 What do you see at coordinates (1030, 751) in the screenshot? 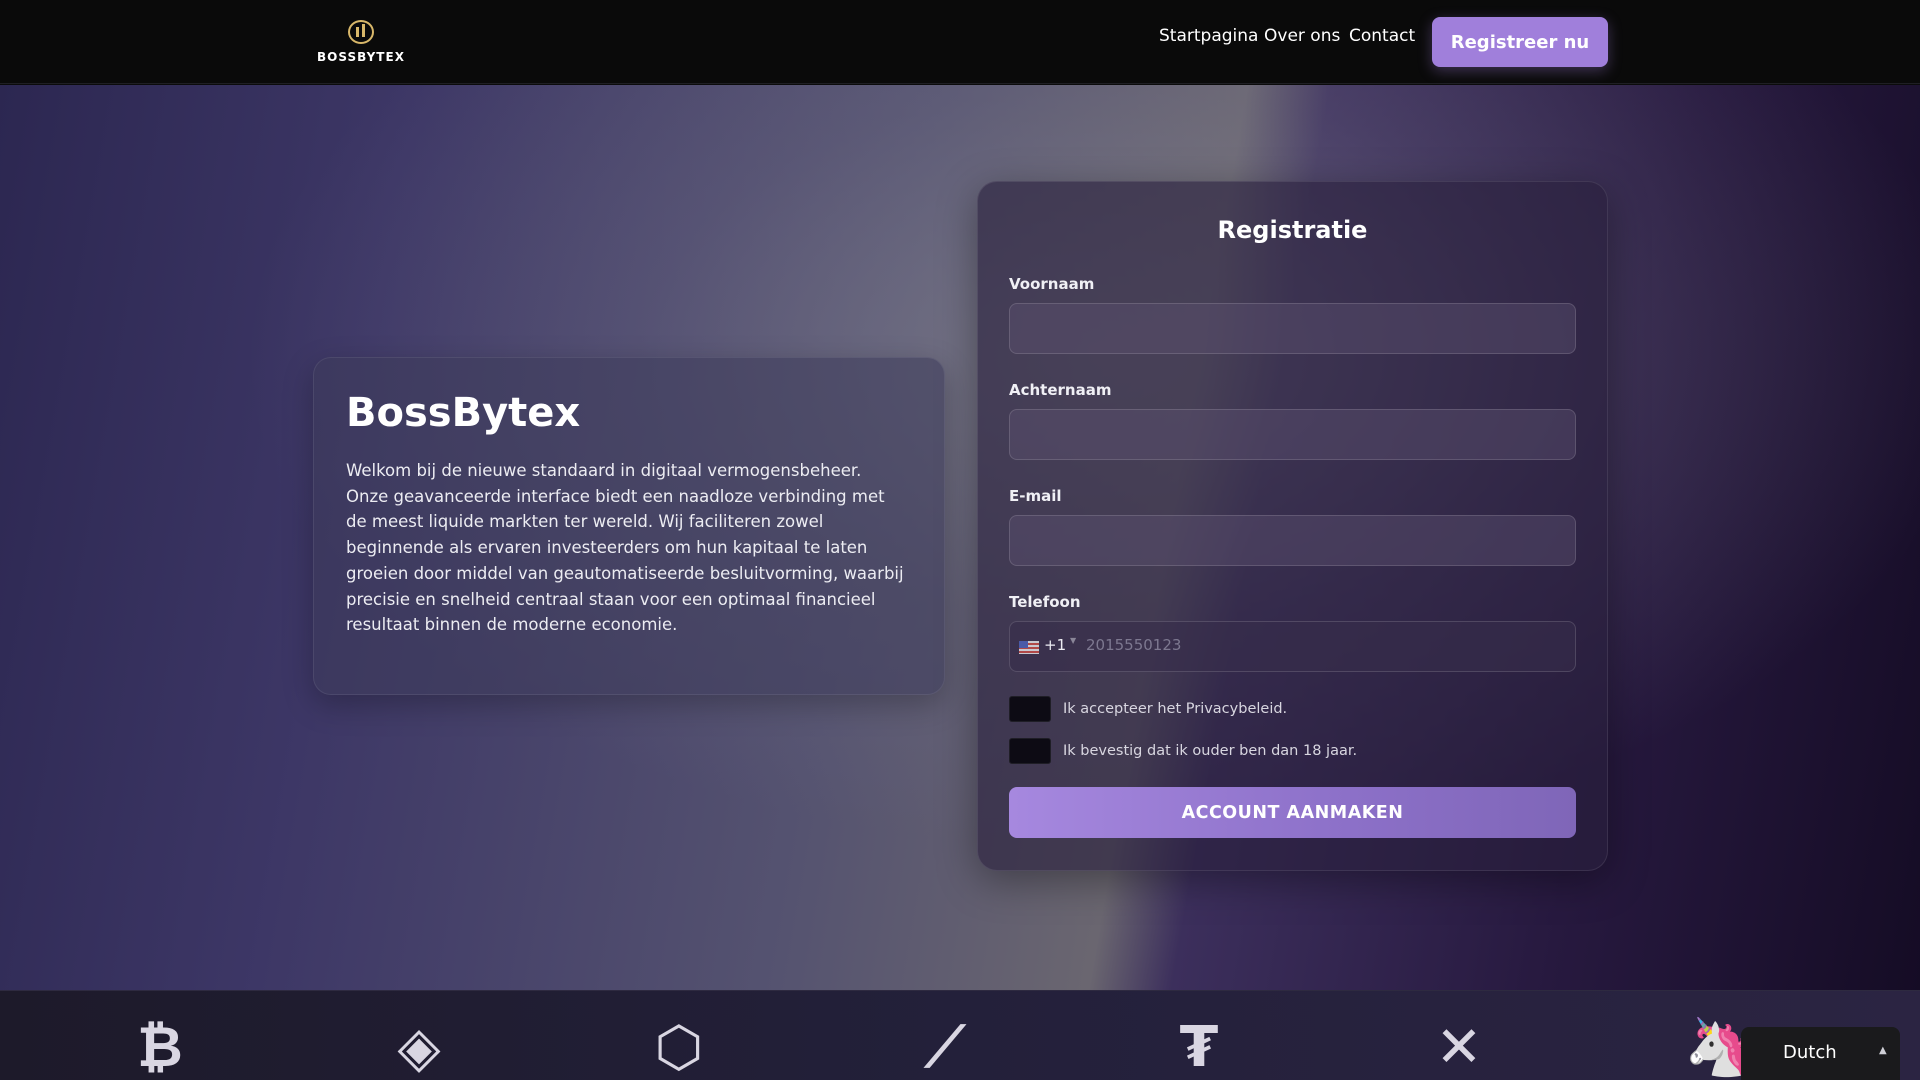
I see `age-checkbox` at bounding box center [1030, 751].